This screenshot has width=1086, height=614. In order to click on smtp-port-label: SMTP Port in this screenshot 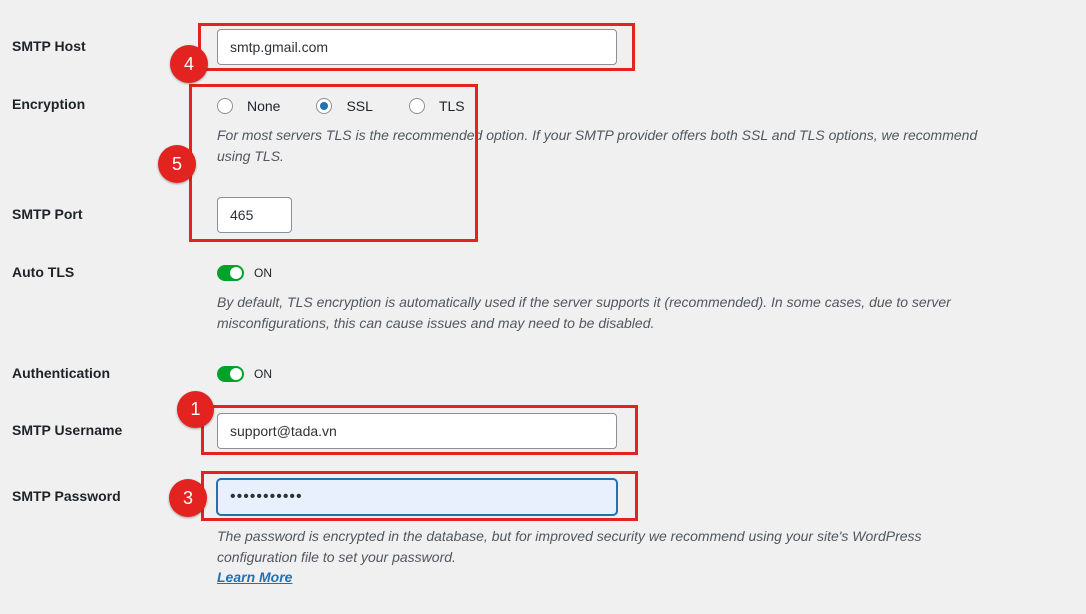, I will do `click(47, 214)`.